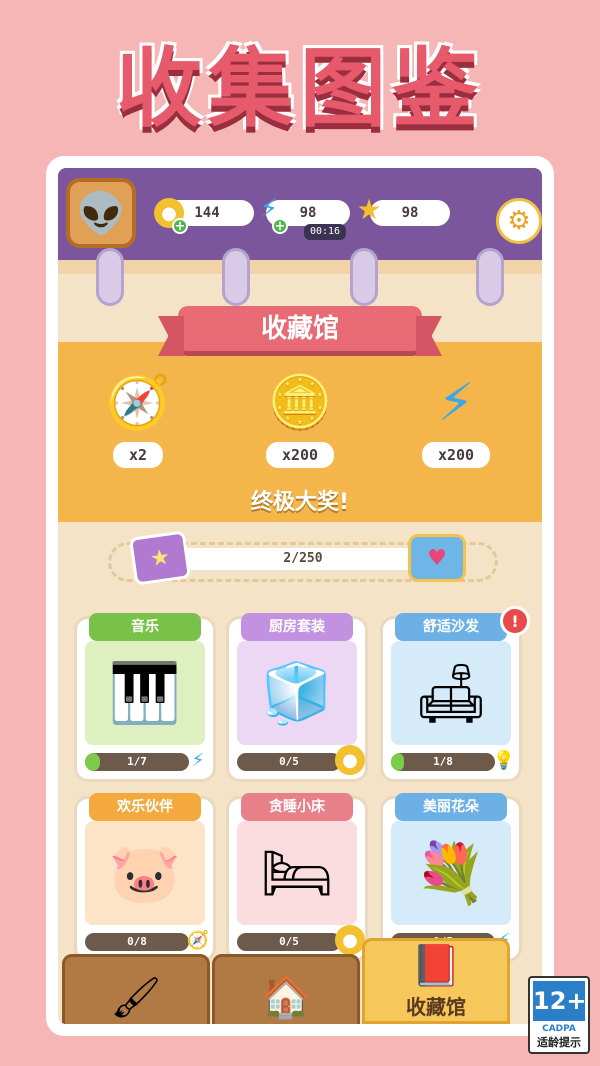 This screenshot has width=600, height=1066. I want to click on age-rating-badge: 12+ CADPA 适龄提示, so click(559, 1015).